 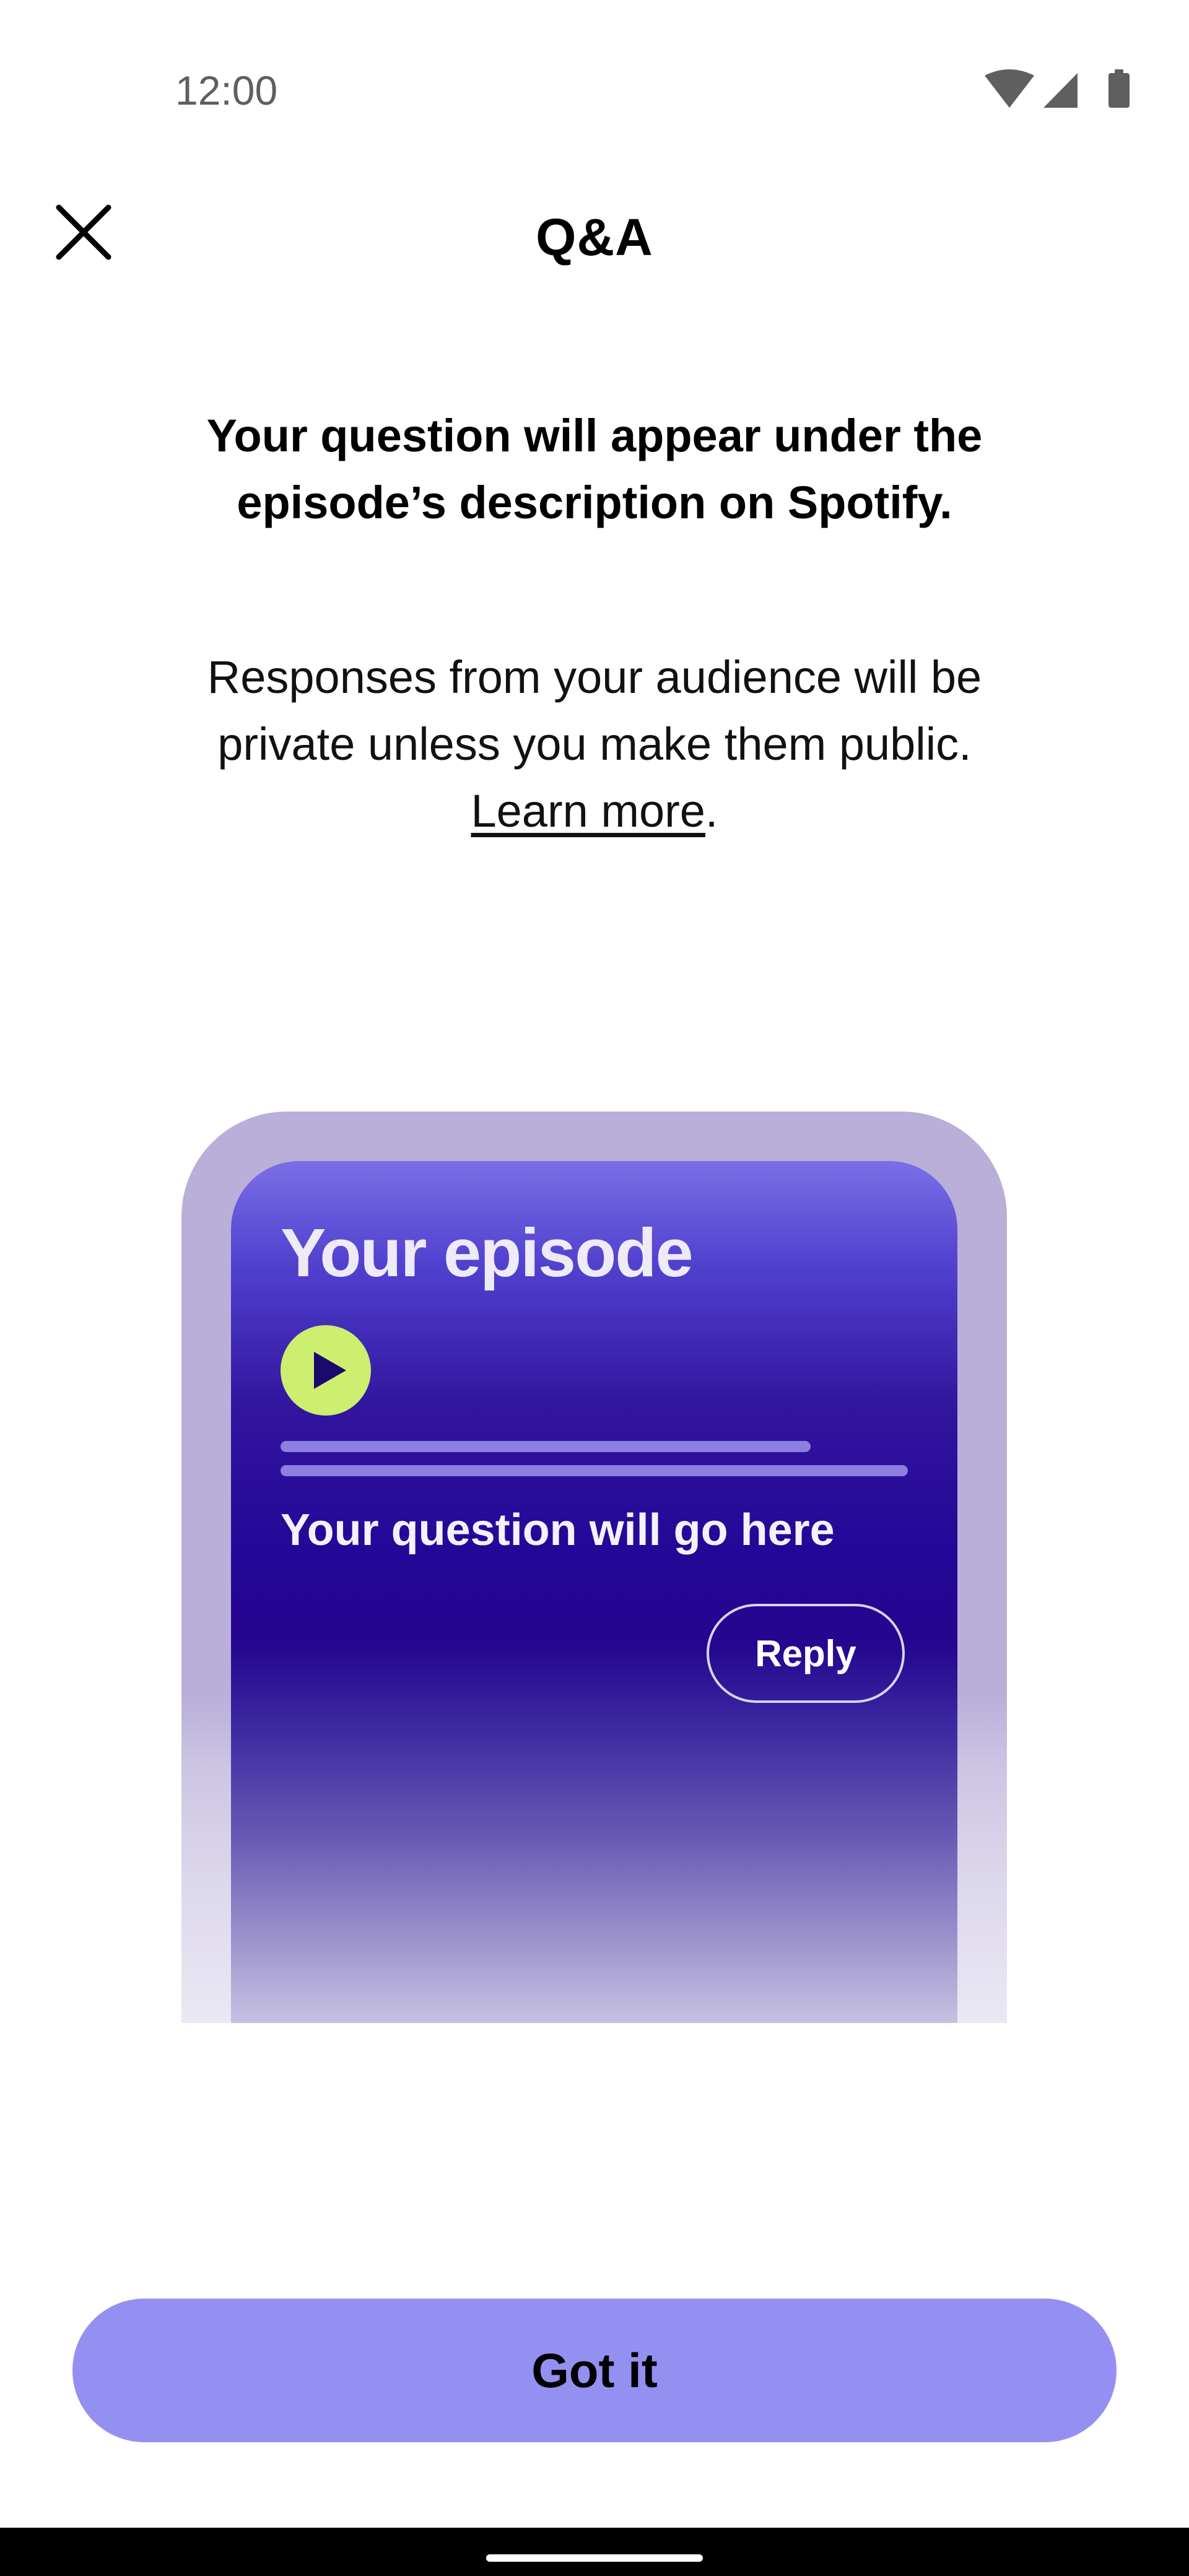 I want to click on cellular-signal-icon, so click(x=1060, y=90).